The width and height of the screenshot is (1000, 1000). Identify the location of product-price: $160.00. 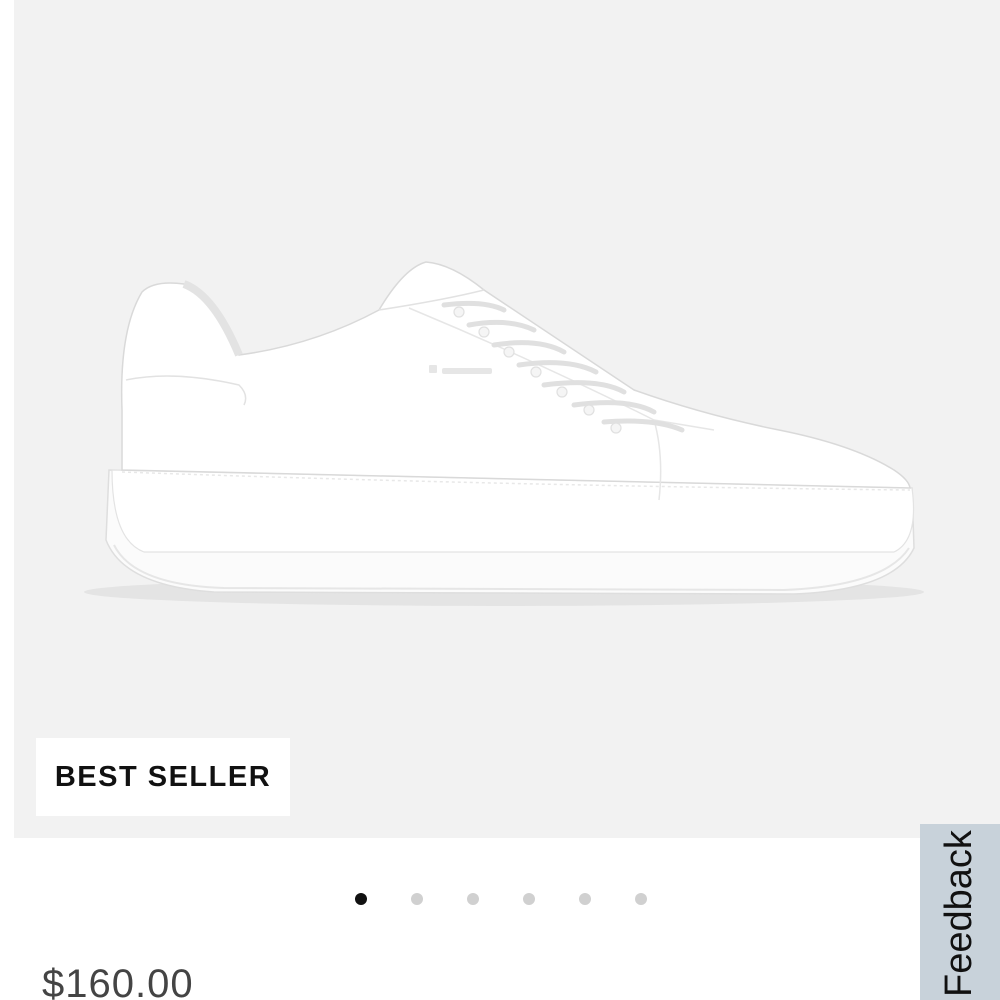
(118, 981).